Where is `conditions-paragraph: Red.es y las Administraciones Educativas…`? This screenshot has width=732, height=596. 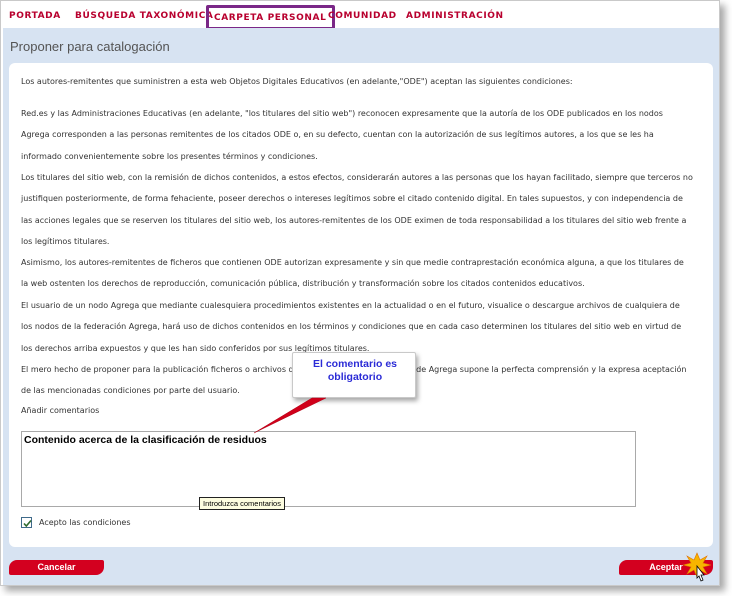
conditions-paragraph: Red.es y las Administraciones Educativas… is located at coordinates (342, 135).